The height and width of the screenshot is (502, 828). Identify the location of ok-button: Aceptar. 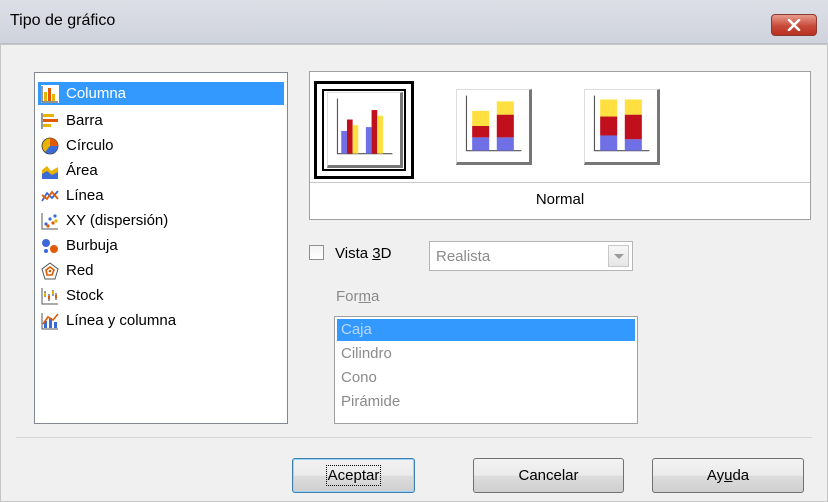
(353, 475).